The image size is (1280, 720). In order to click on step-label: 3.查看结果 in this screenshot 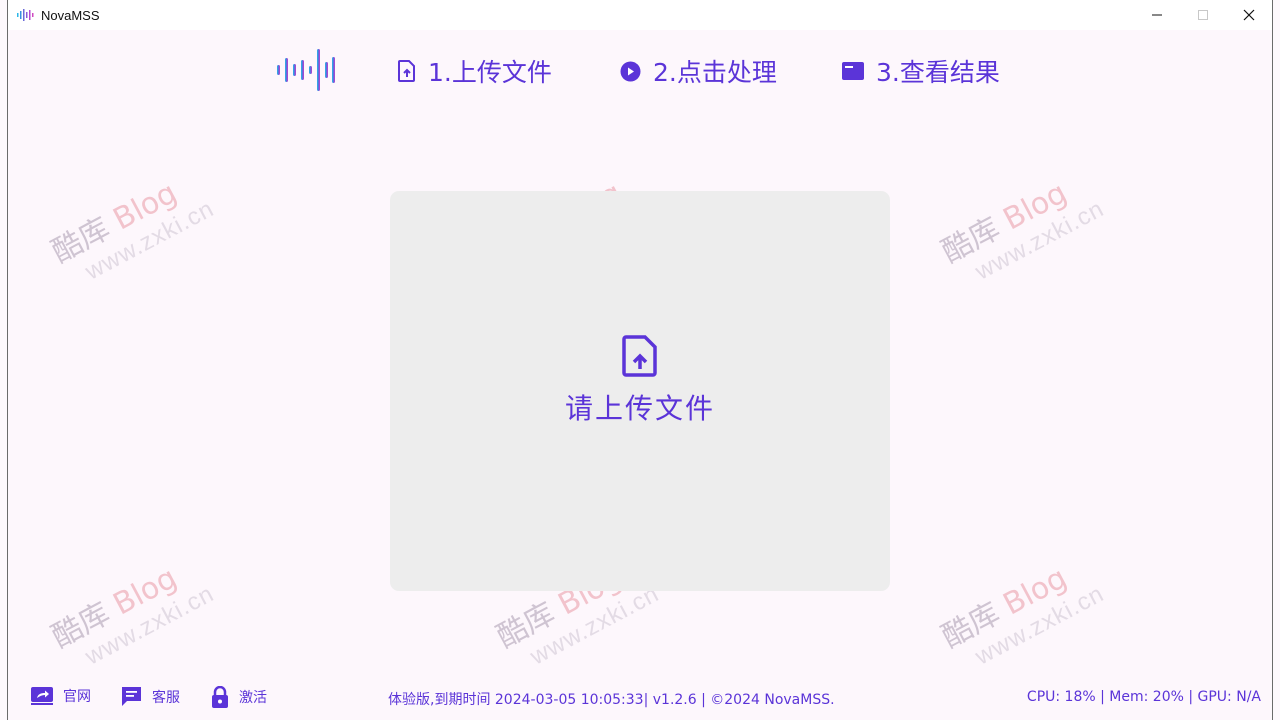, I will do `click(938, 72)`.